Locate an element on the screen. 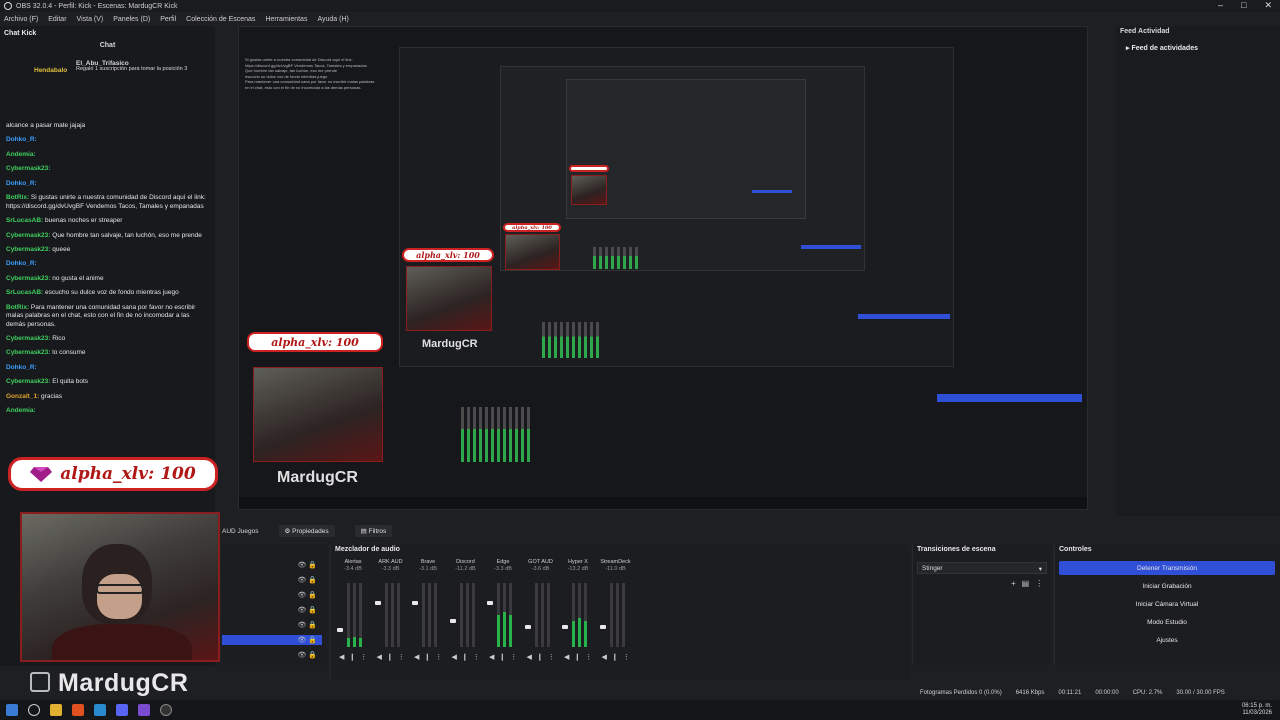  maximize-icon: □ is located at coordinates (1243, 5).